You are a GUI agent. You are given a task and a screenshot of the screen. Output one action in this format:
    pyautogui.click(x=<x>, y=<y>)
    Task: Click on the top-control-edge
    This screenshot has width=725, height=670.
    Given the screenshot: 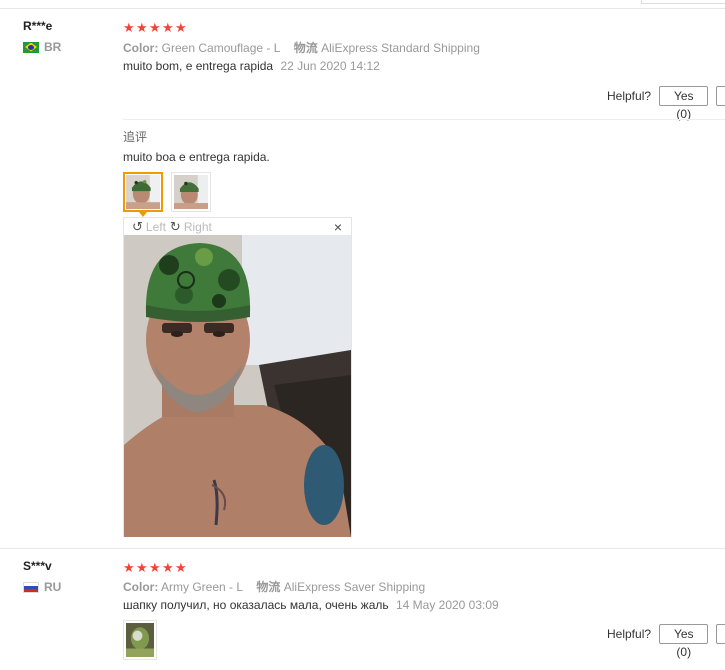 What is the action you would take?
    pyautogui.click(x=683, y=2)
    